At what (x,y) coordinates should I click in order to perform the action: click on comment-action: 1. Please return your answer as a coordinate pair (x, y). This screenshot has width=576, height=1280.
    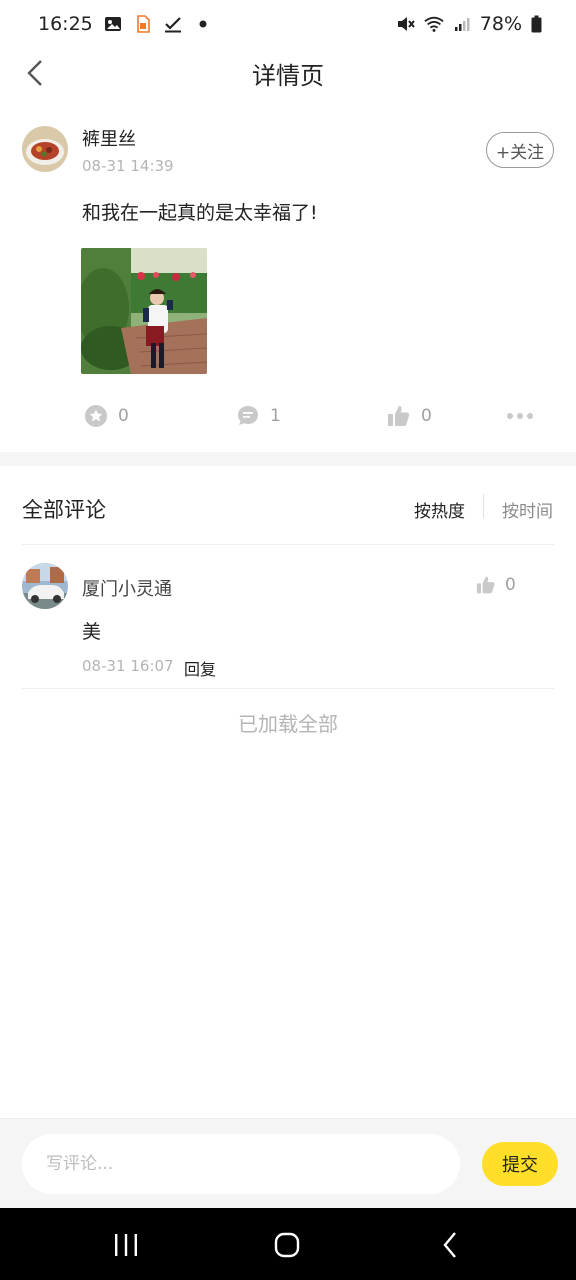
    Looking at the image, I should click on (258, 416).